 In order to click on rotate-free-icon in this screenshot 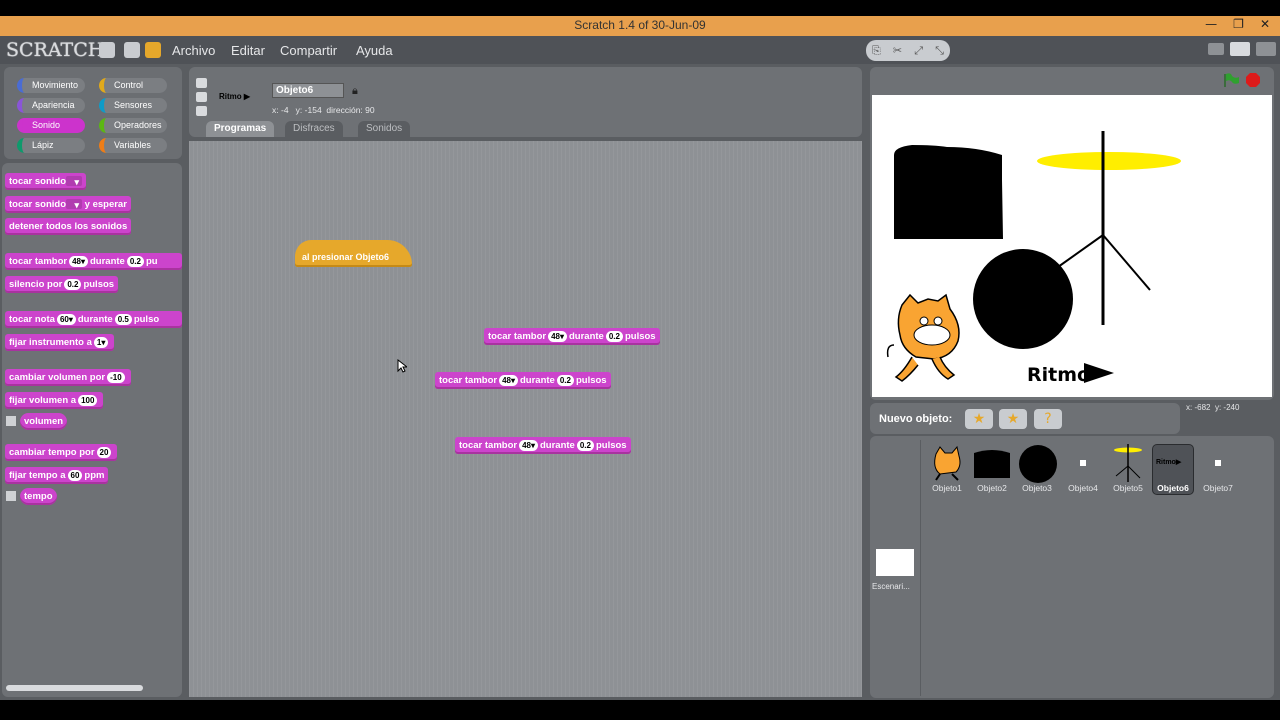, I will do `click(201, 83)`.